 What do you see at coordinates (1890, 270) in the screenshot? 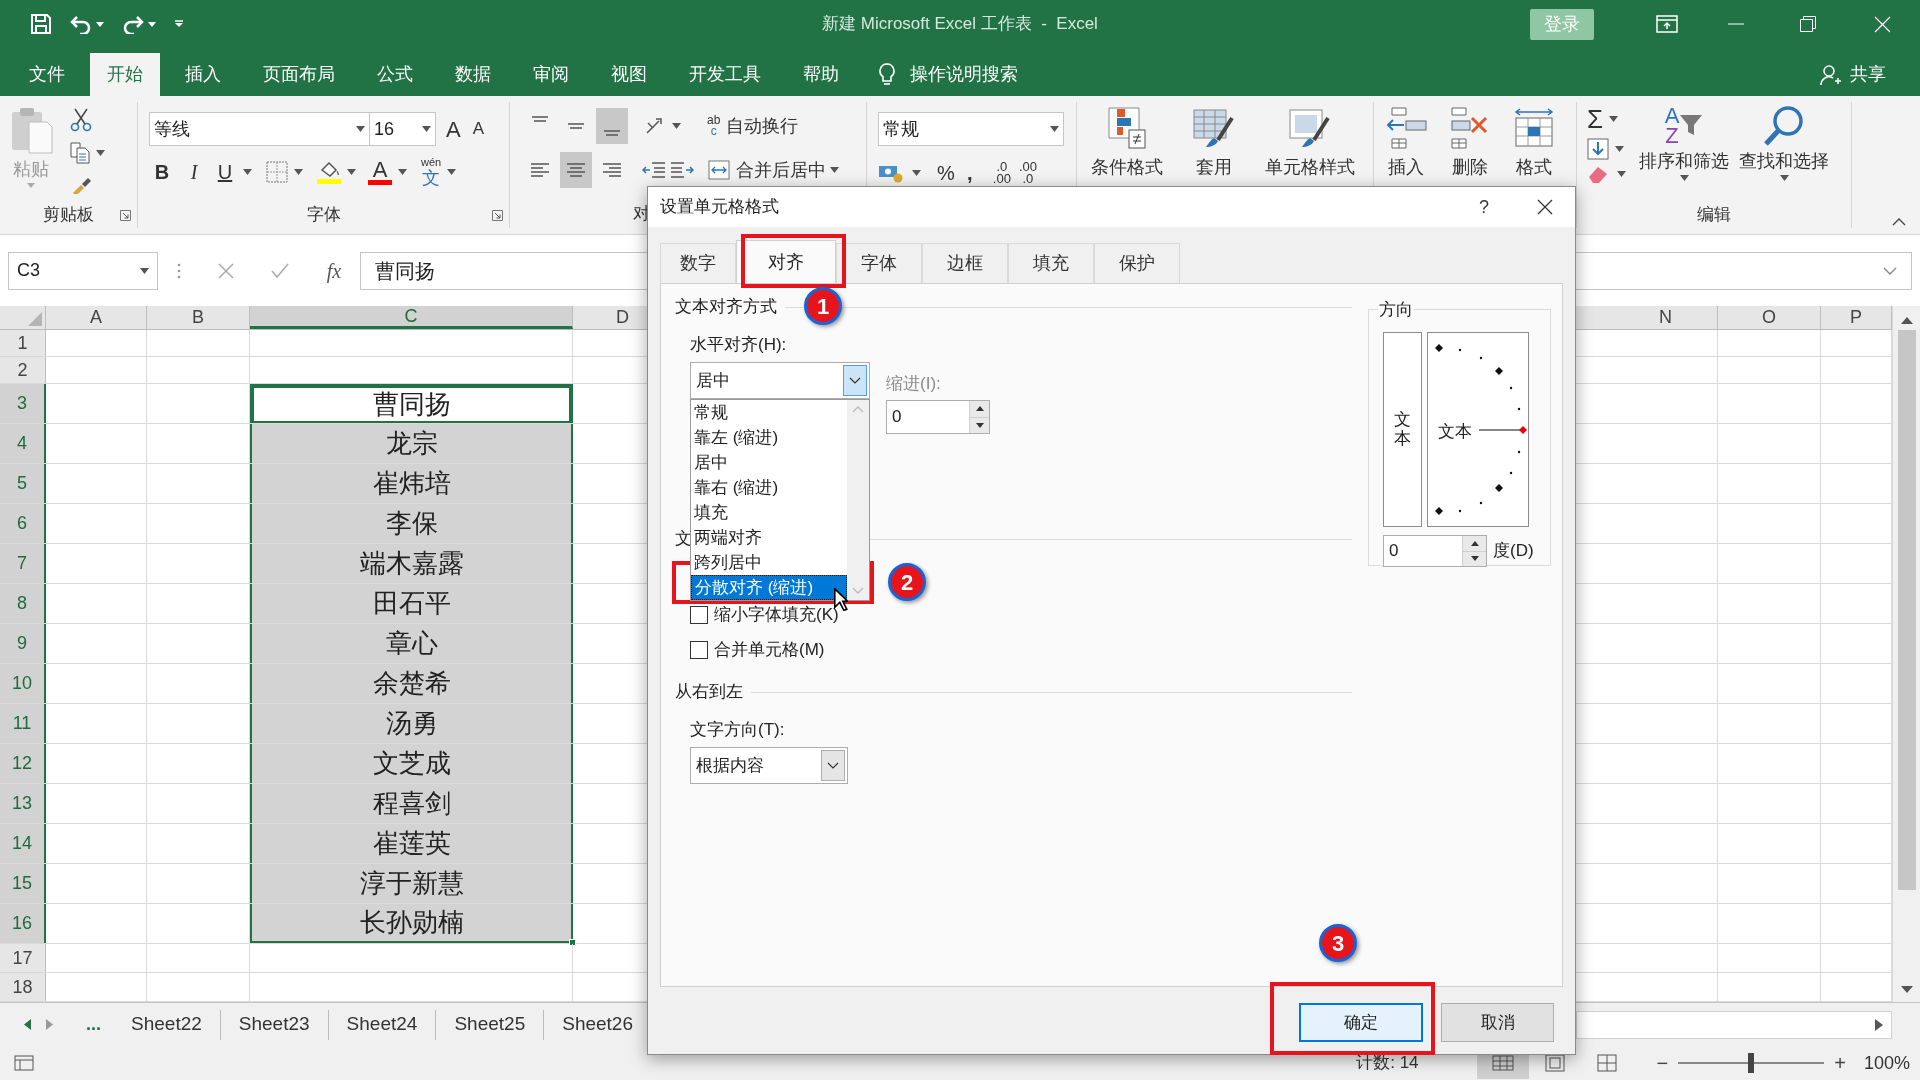
I see `expand-icon` at bounding box center [1890, 270].